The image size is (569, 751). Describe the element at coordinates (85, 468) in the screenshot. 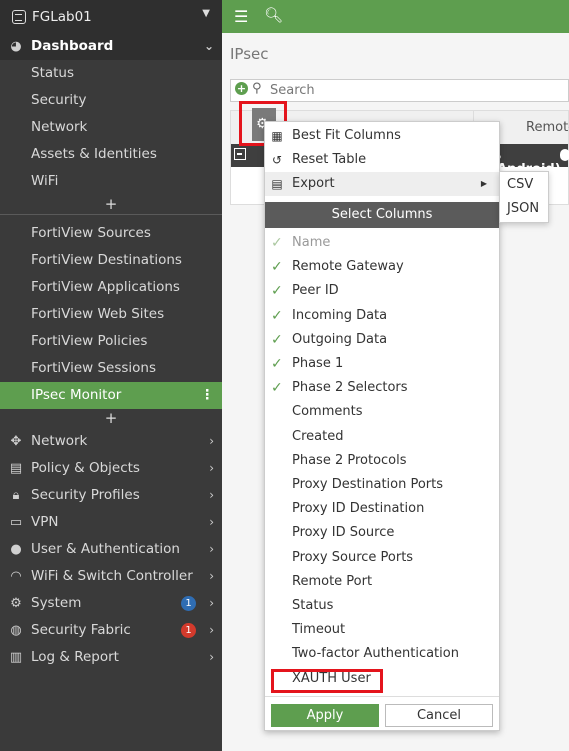

I see `sidebar-item-label: Policy & Objects` at that location.